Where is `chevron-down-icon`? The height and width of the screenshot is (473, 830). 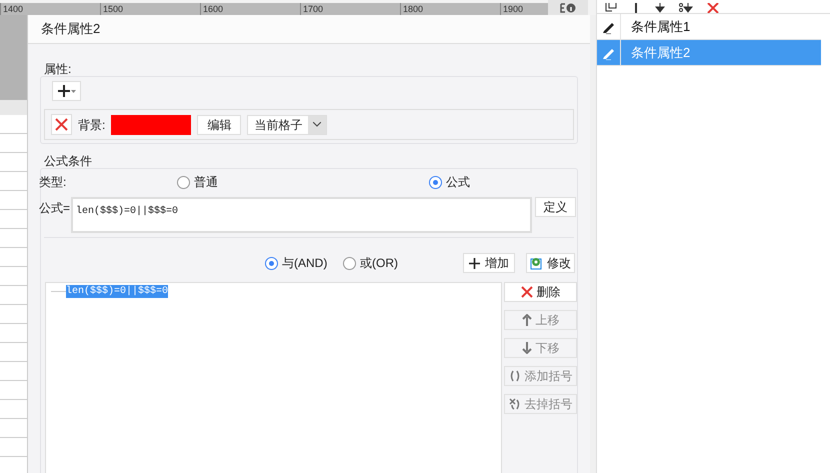
chevron-down-icon is located at coordinates (317, 124).